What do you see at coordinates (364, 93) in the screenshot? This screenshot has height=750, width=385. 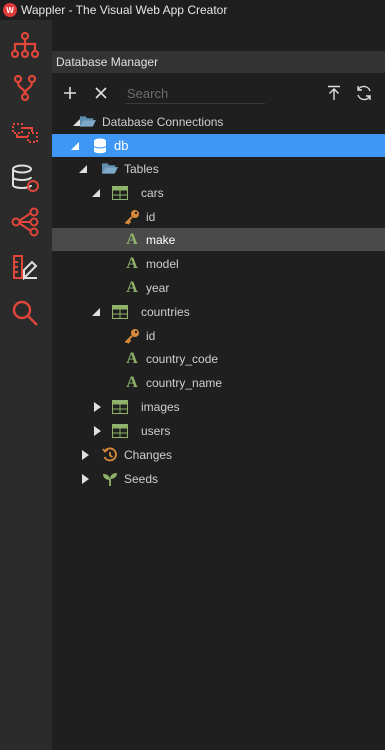 I see `refresh-button` at bounding box center [364, 93].